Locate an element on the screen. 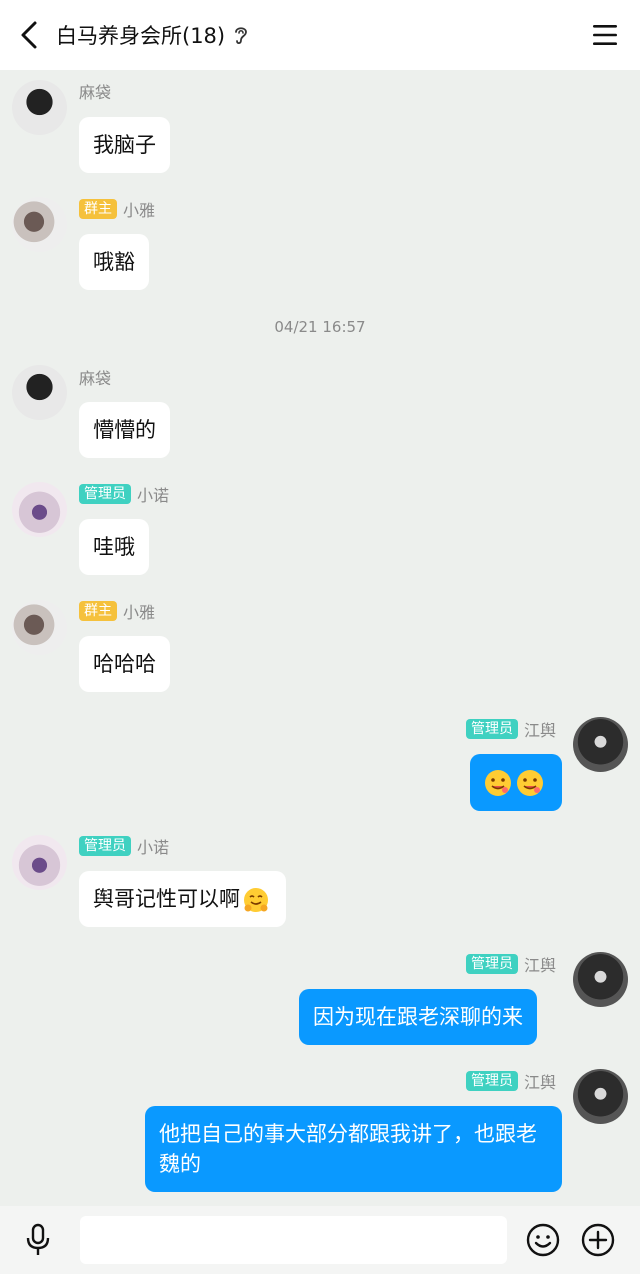 This screenshot has height=1274, width=640. message-text: 哦豁 is located at coordinates (114, 262).